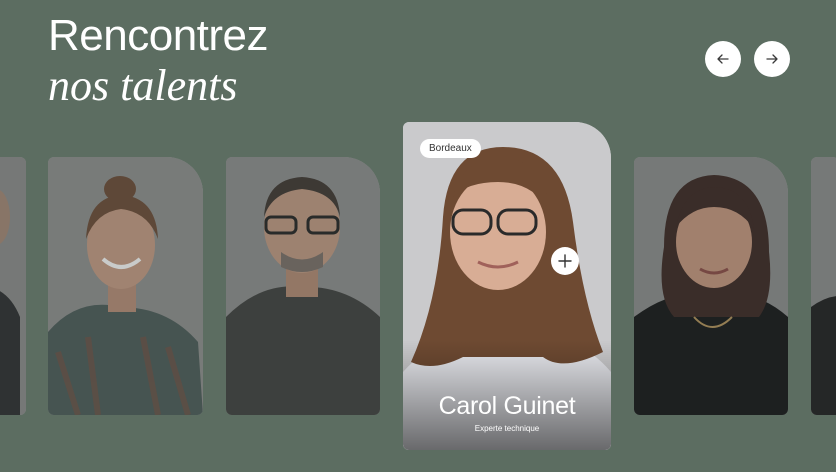  What do you see at coordinates (158, 35) in the screenshot?
I see `section-title: Rencontrez` at bounding box center [158, 35].